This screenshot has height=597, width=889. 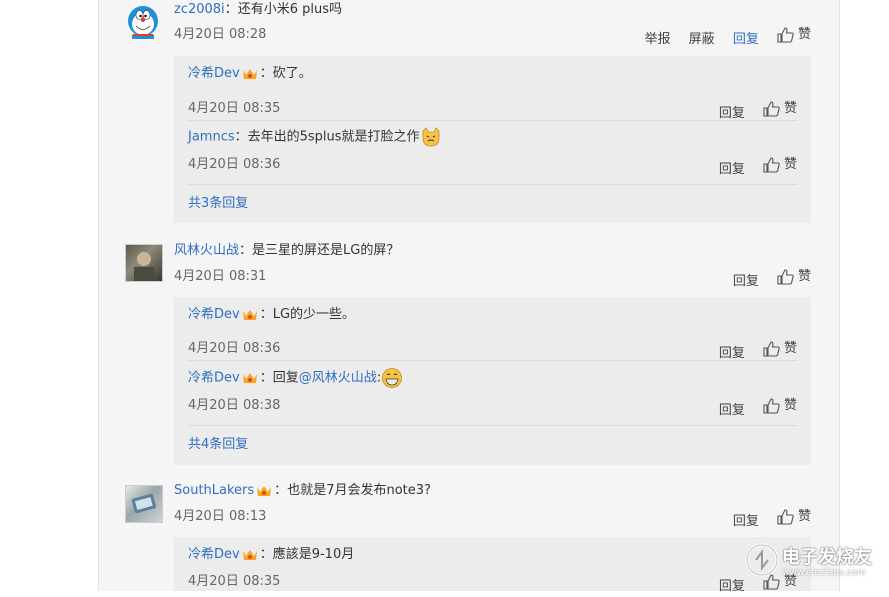 What do you see at coordinates (333, 137) in the screenshot?
I see `reply-text: 去年出的5splus就是打脸之作` at bounding box center [333, 137].